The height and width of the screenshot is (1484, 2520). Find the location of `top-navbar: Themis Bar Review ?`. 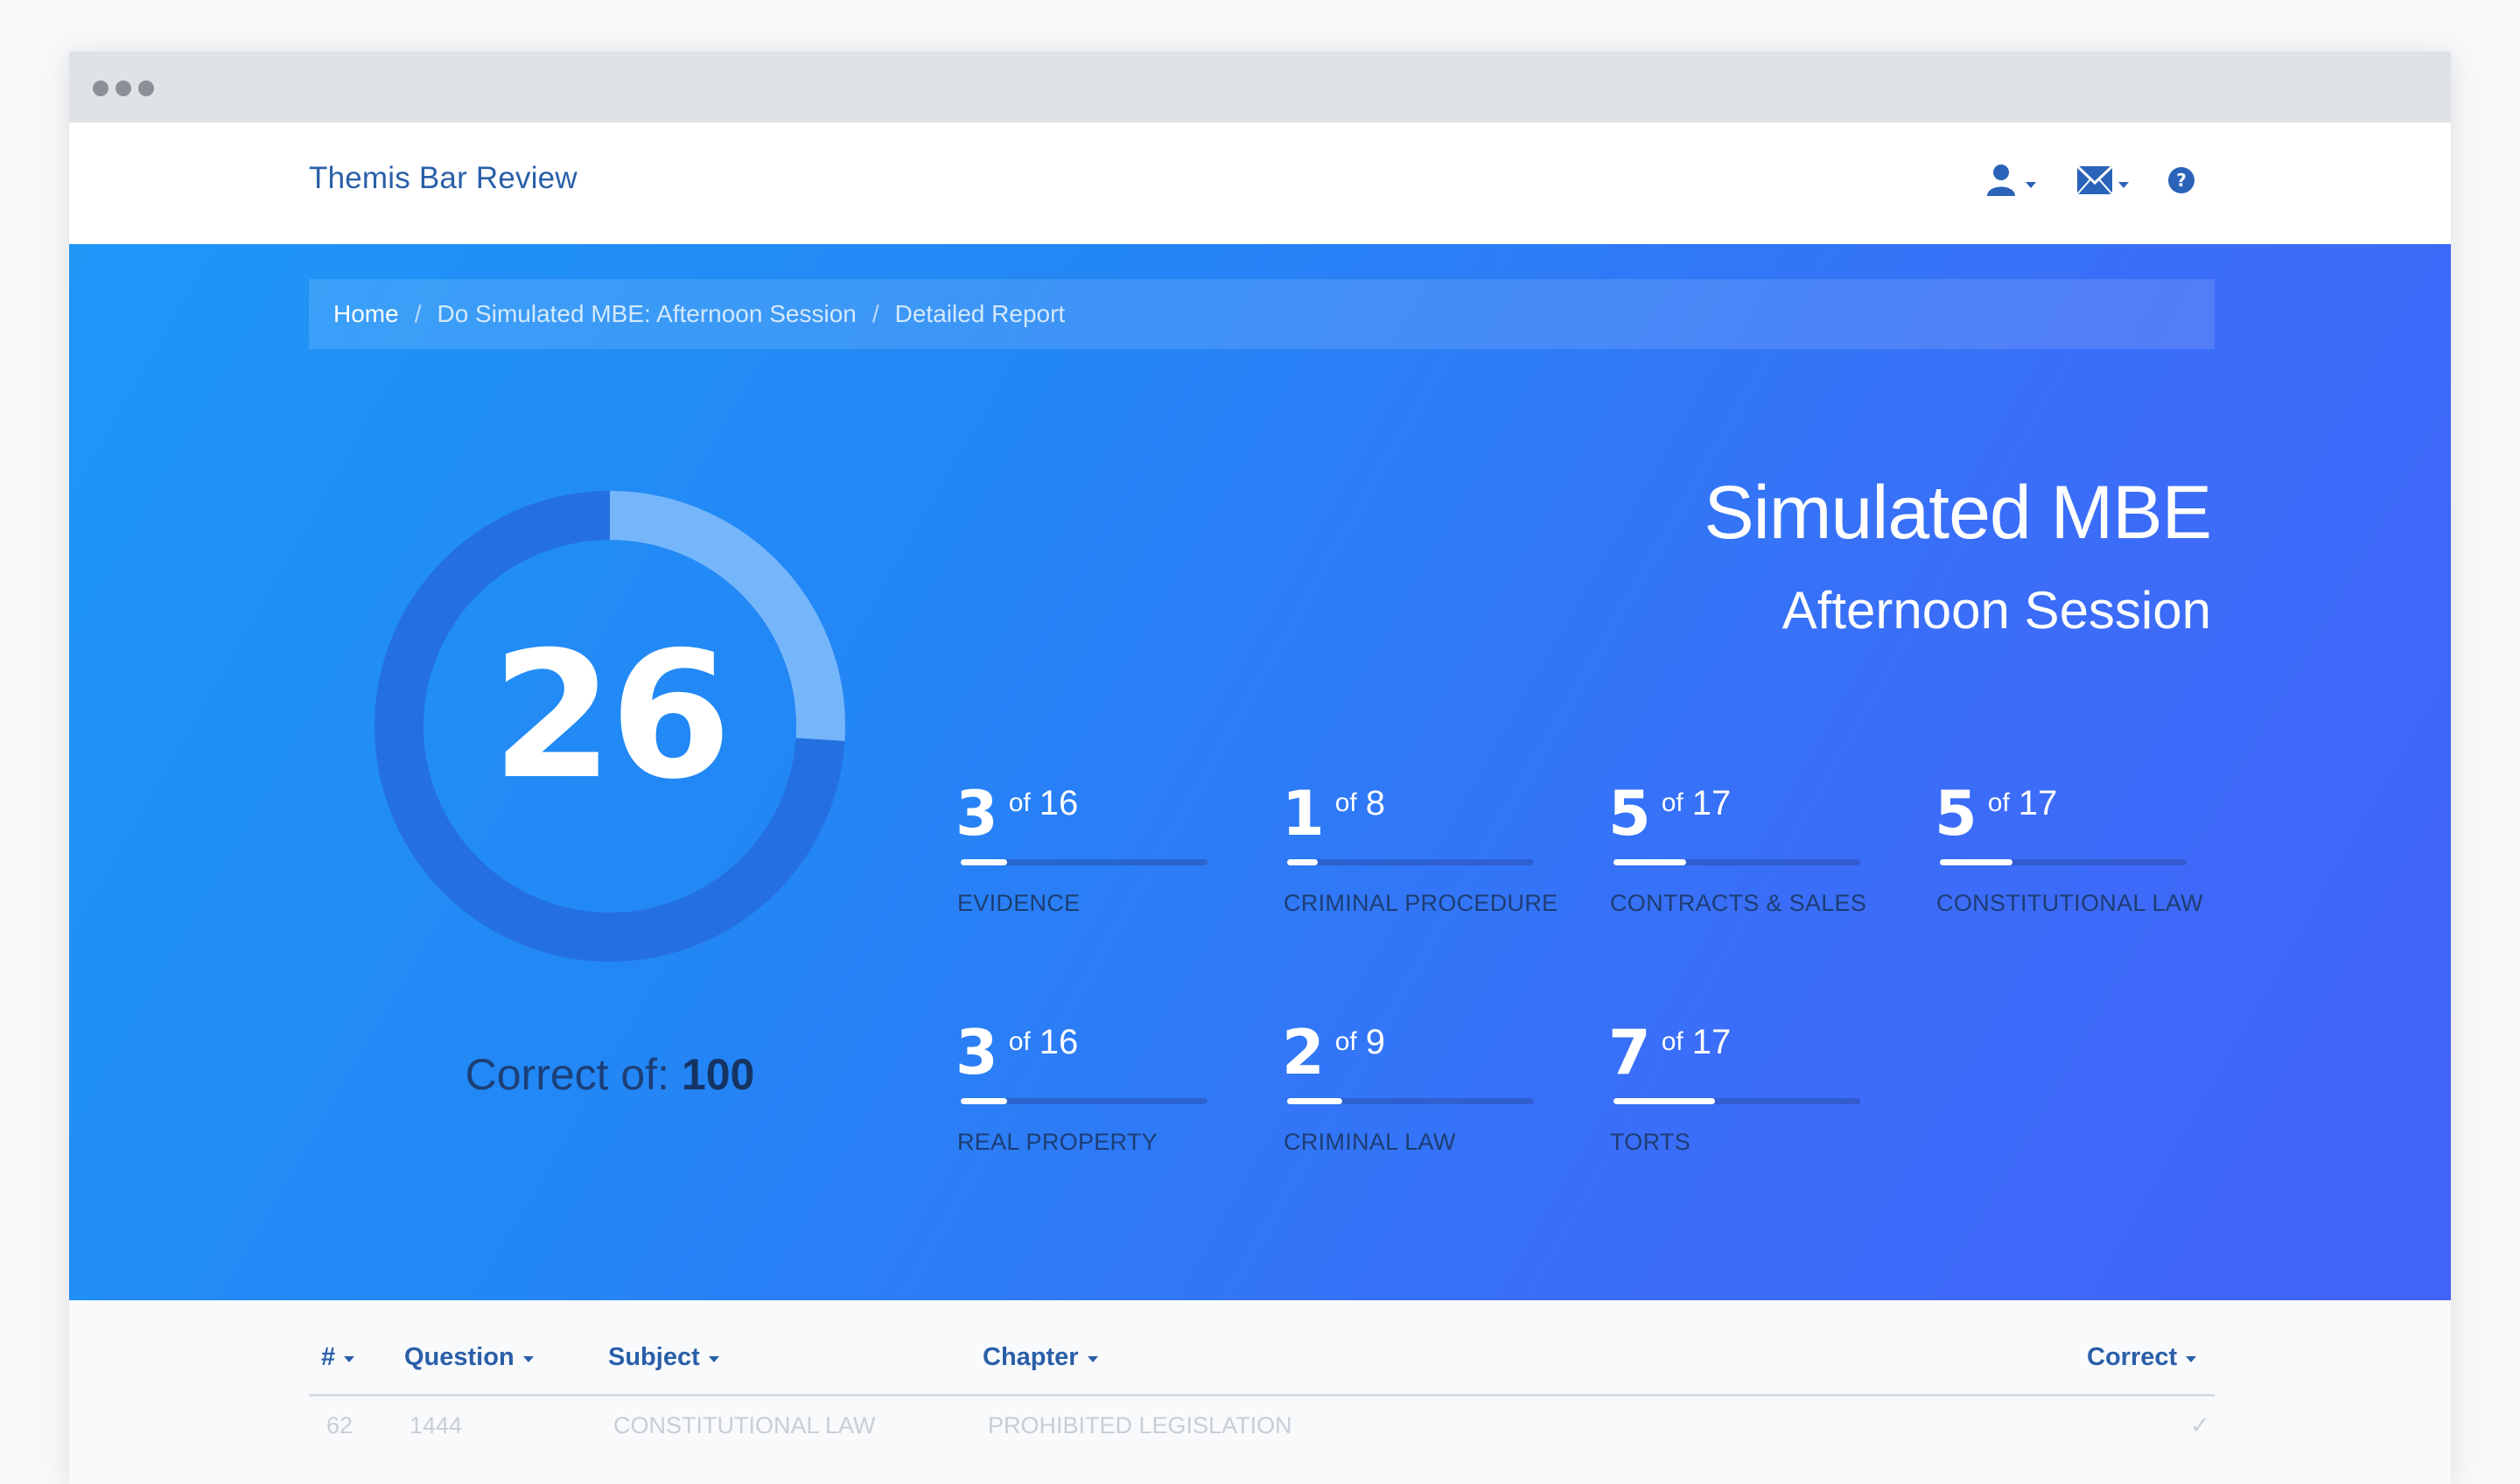

top-navbar: Themis Bar Review ? is located at coordinates (1260, 183).